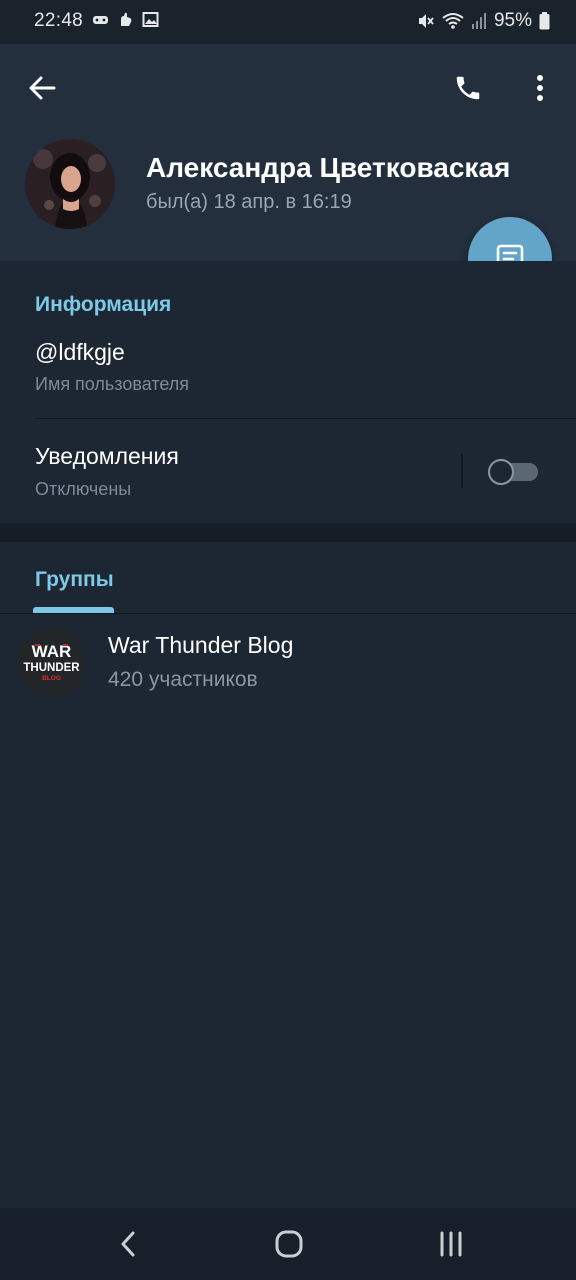 The height and width of the screenshot is (1280, 576). What do you see at coordinates (501, 472) in the screenshot?
I see `toggle-knob` at bounding box center [501, 472].